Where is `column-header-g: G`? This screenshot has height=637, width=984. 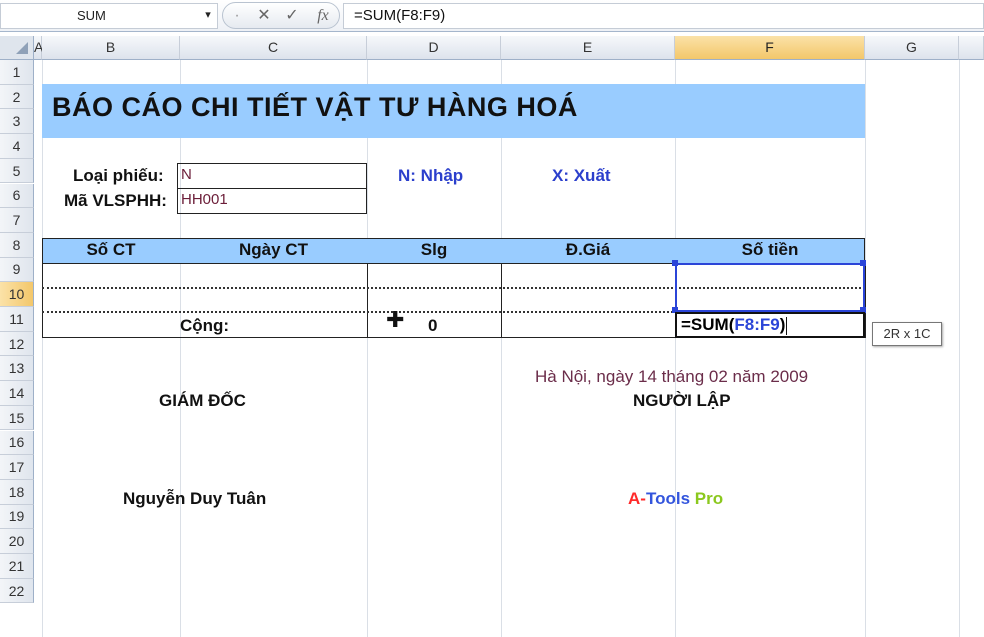 column-header-g: G is located at coordinates (912, 48).